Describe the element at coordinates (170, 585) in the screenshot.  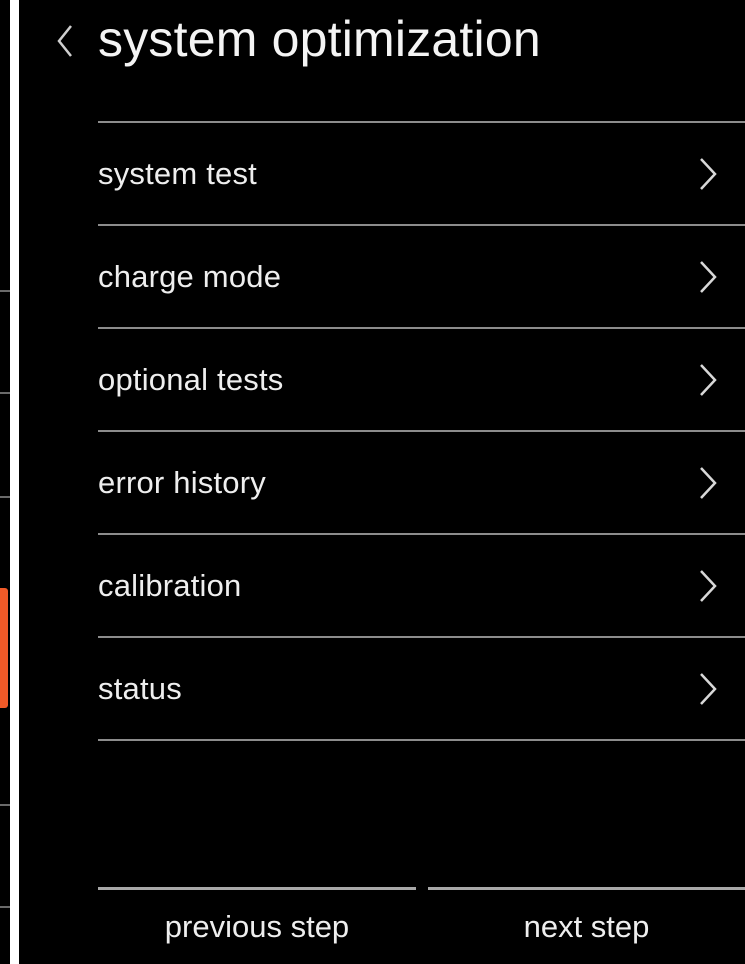
I see `menu-item-label: calibration` at that location.